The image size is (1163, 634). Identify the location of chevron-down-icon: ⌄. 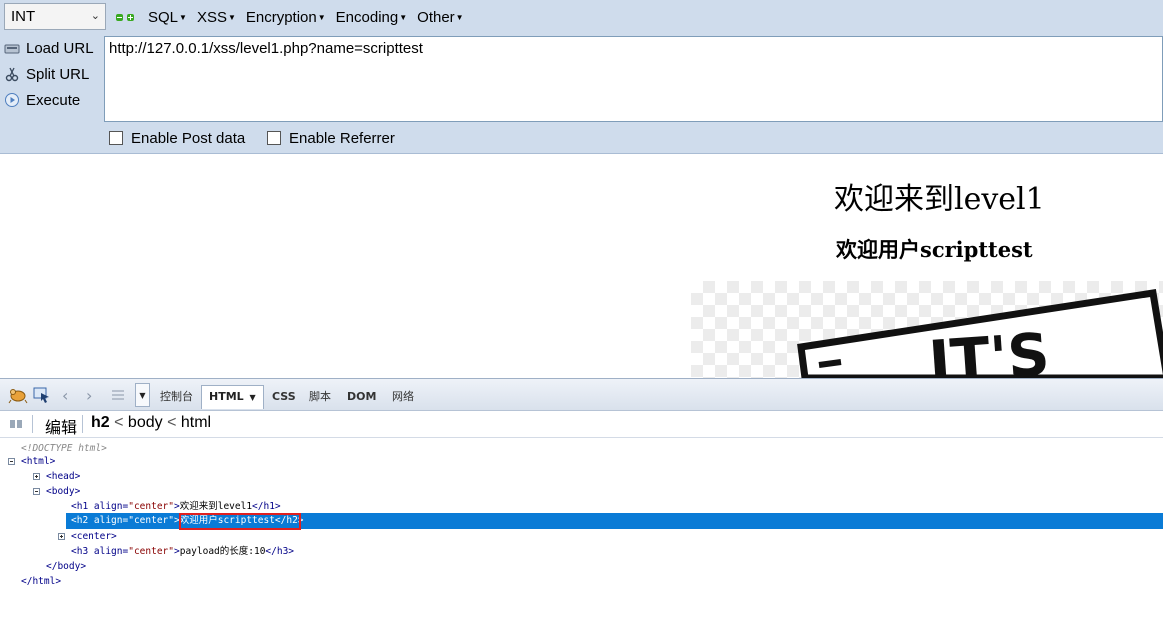
(95, 16).